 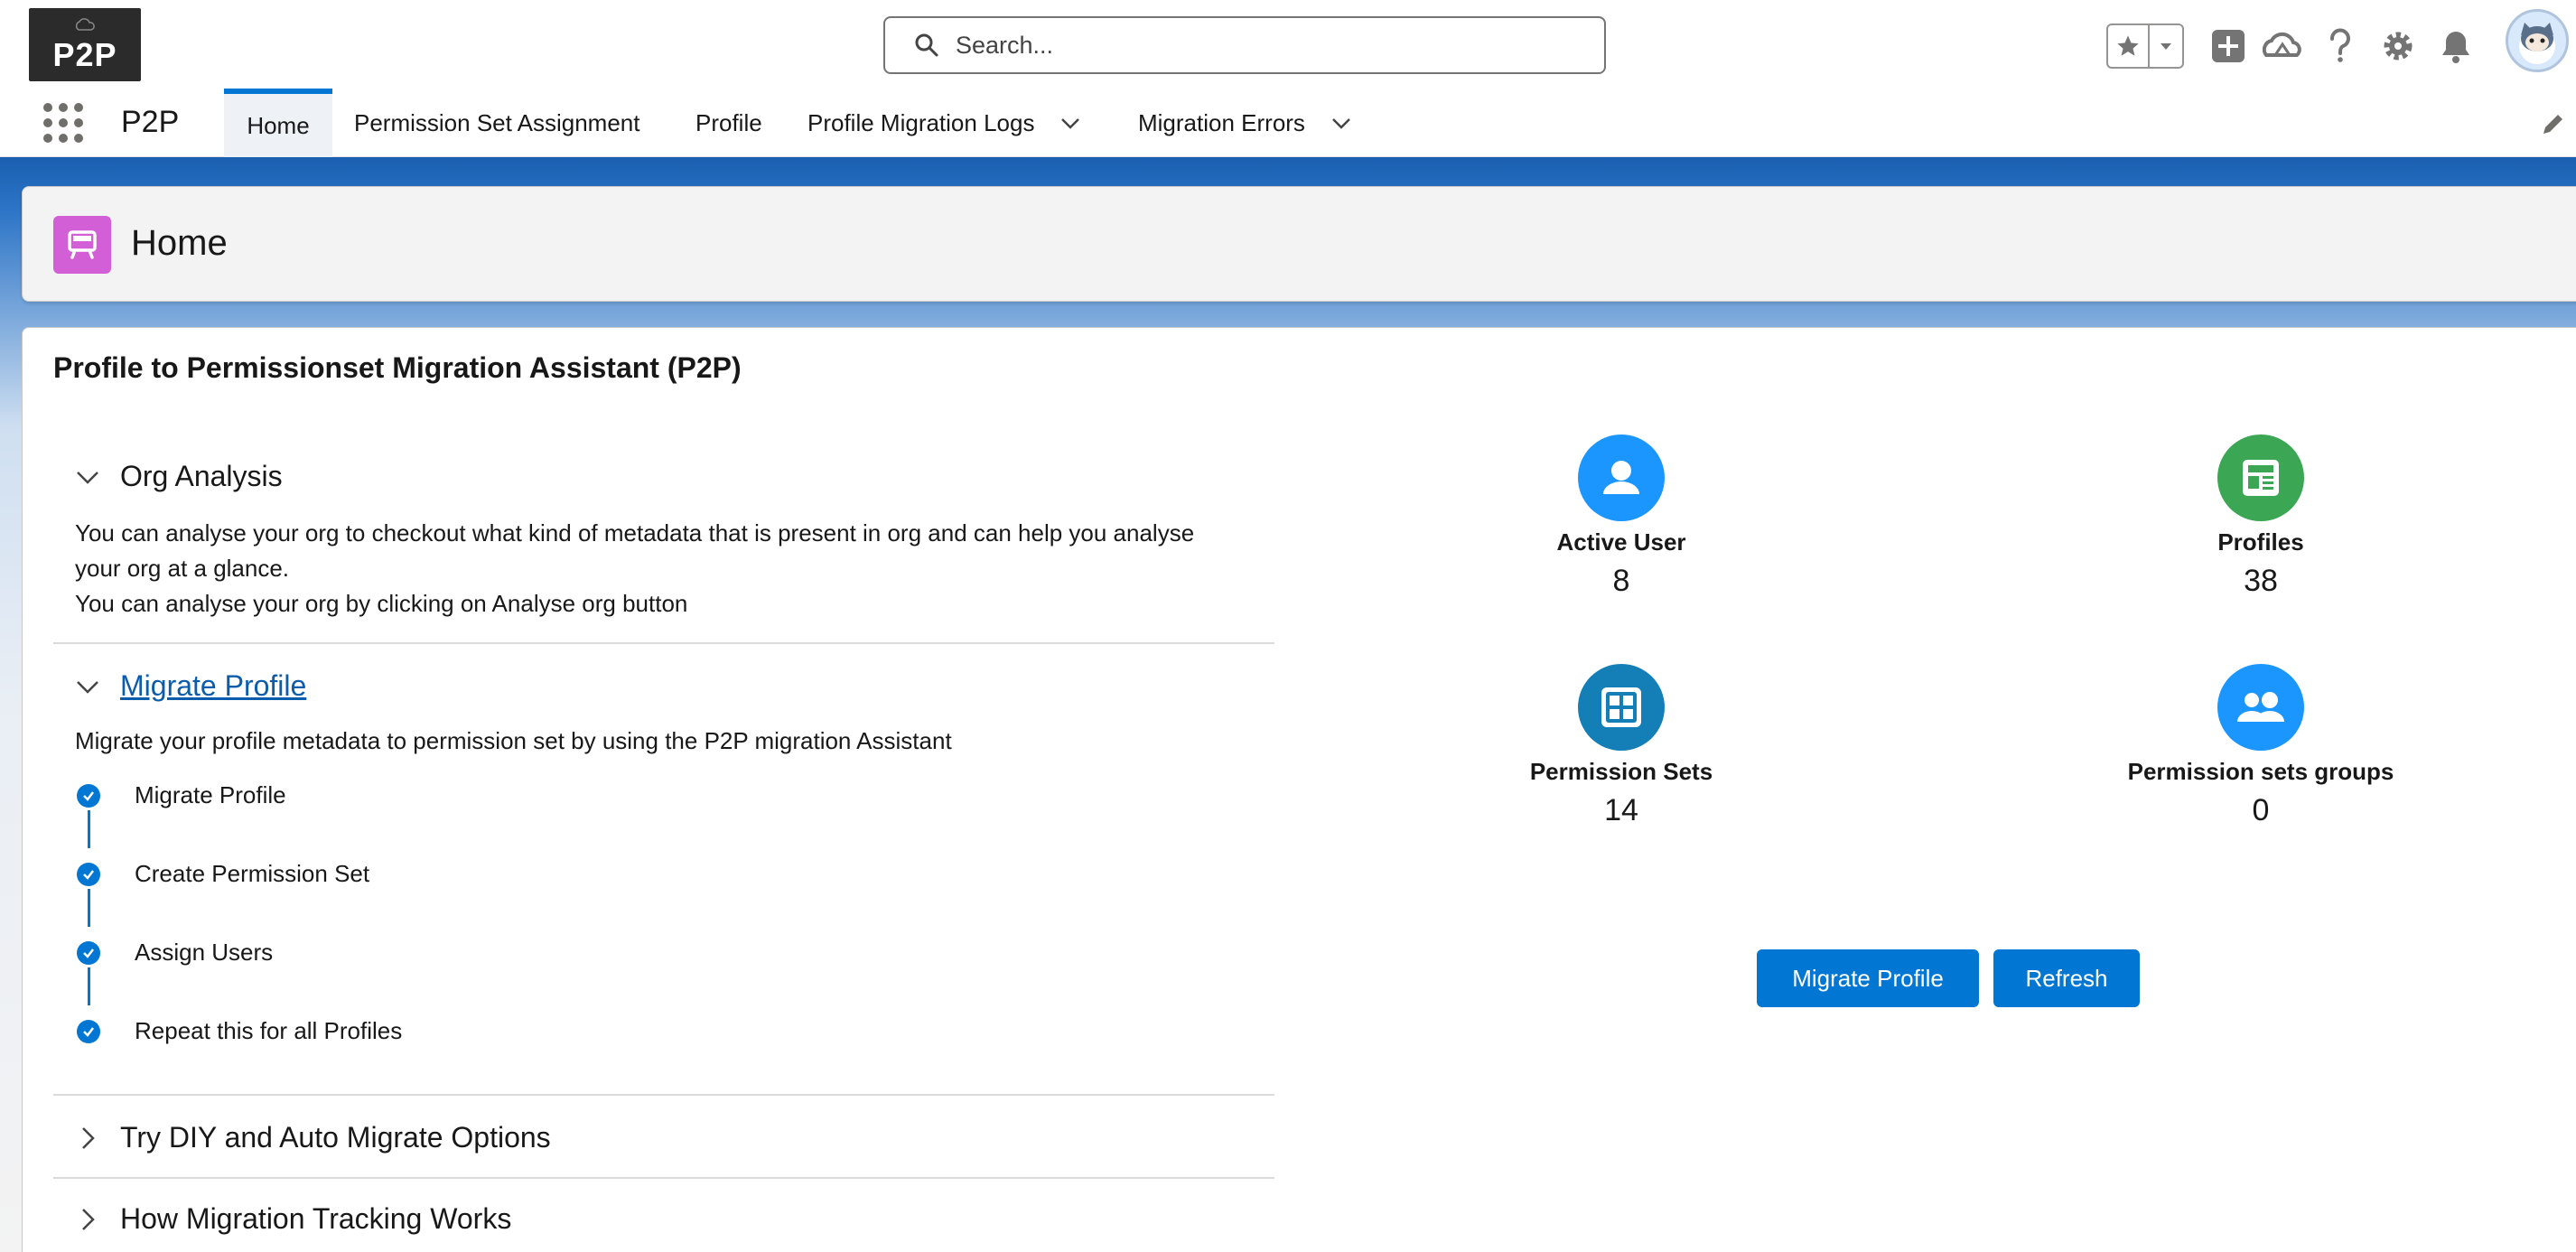 What do you see at coordinates (1621, 542) in the screenshot?
I see `stat-label: Active User` at bounding box center [1621, 542].